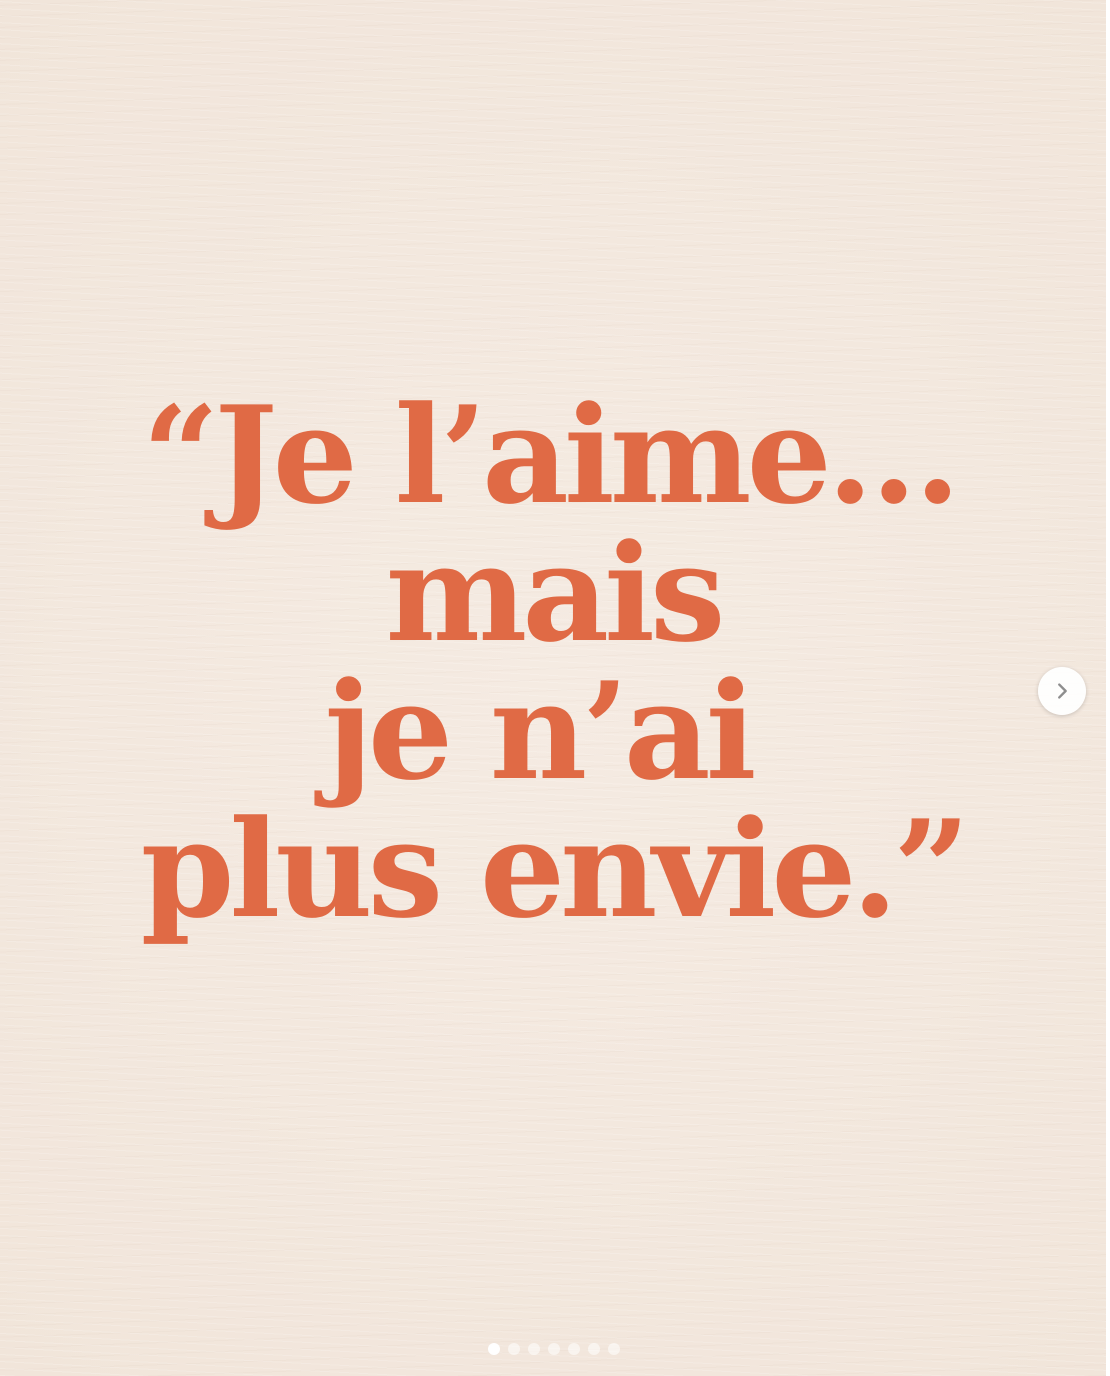  I want to click on chevron-right-icon, so click(1062, 691).